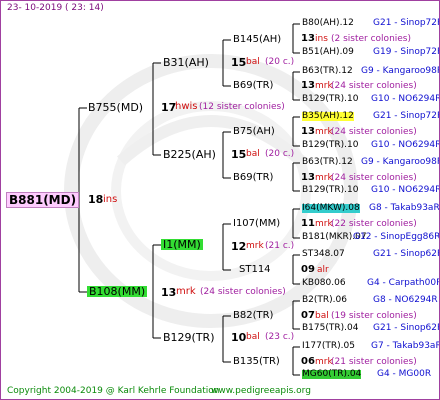  Describe the element at coordinates (404, 208) in the screenshot. I see `g4-ref-8: G8 - Takab93aR` at that location.